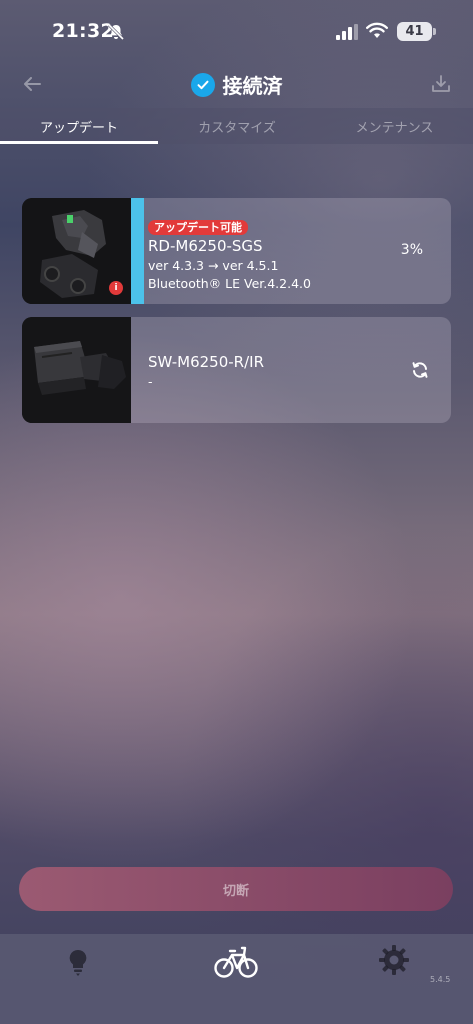 This screenshot has height=1024, width=473. I want to click on battery-level: 41, so click(414, 31).